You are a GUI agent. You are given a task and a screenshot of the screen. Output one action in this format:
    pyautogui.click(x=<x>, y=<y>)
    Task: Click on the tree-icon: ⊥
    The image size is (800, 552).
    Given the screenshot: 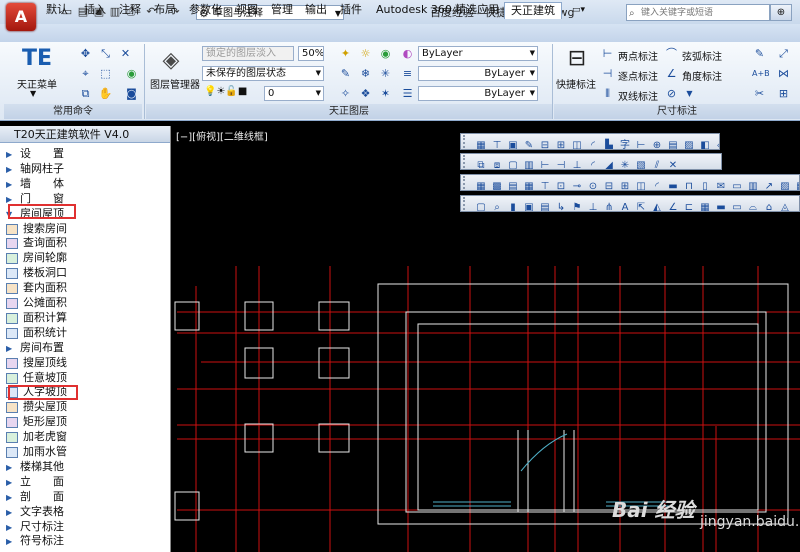 What is the action you would take?
    pyautogui.click(x=593, y=206)
    